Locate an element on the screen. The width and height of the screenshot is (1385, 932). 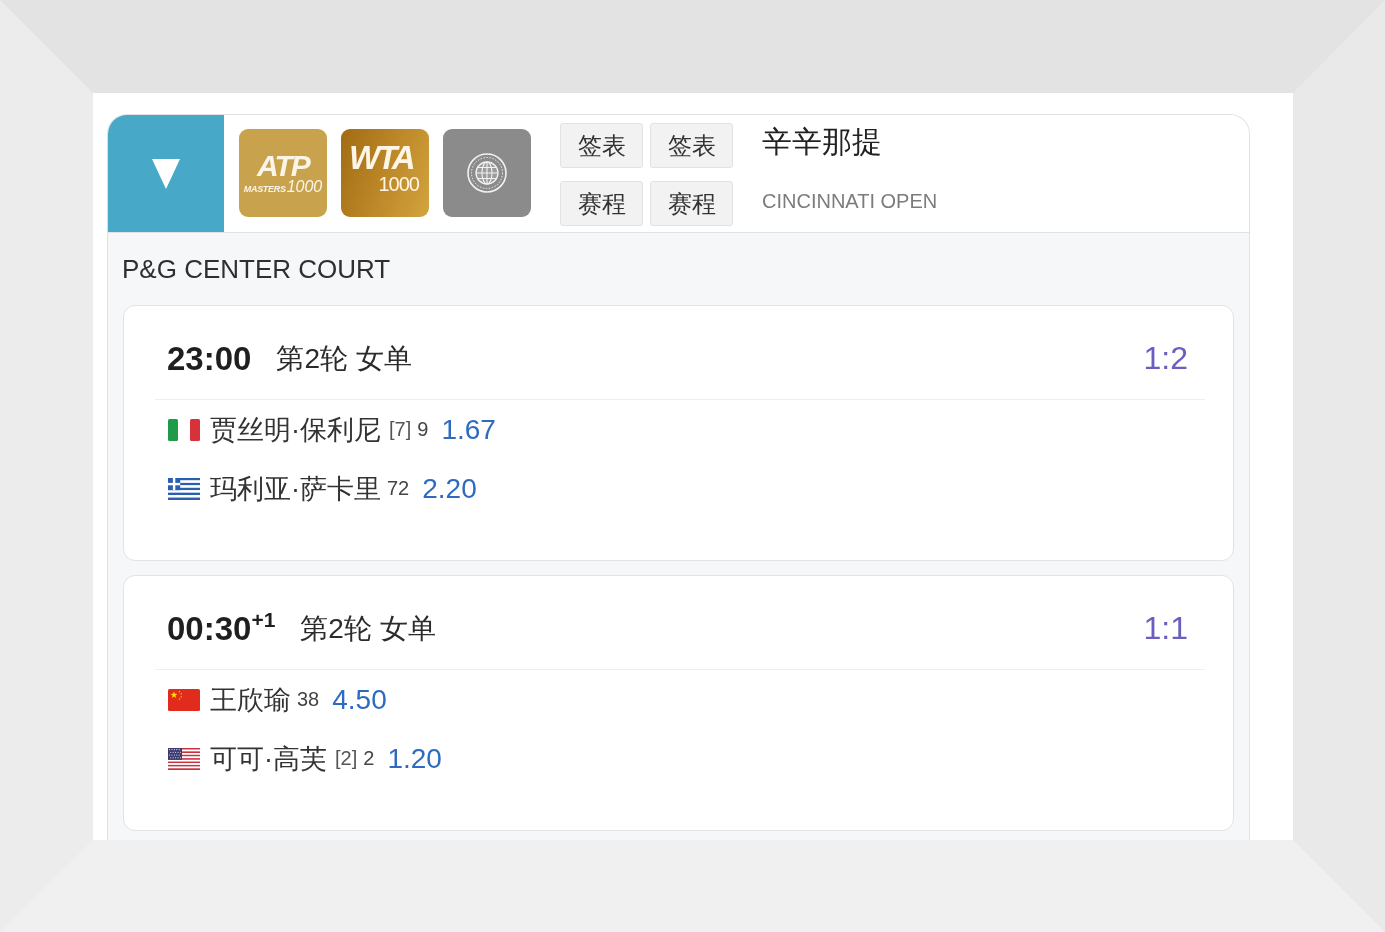
caret-down-icon is located at coordinates (166, 173).